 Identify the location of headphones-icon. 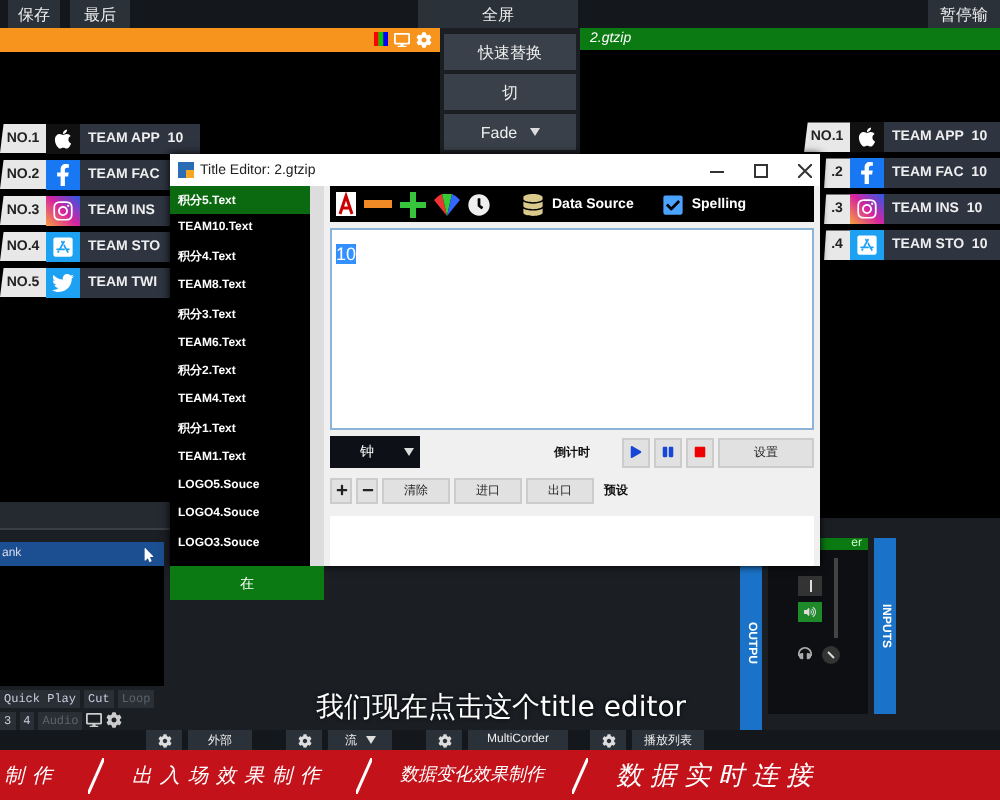
(804, 653).